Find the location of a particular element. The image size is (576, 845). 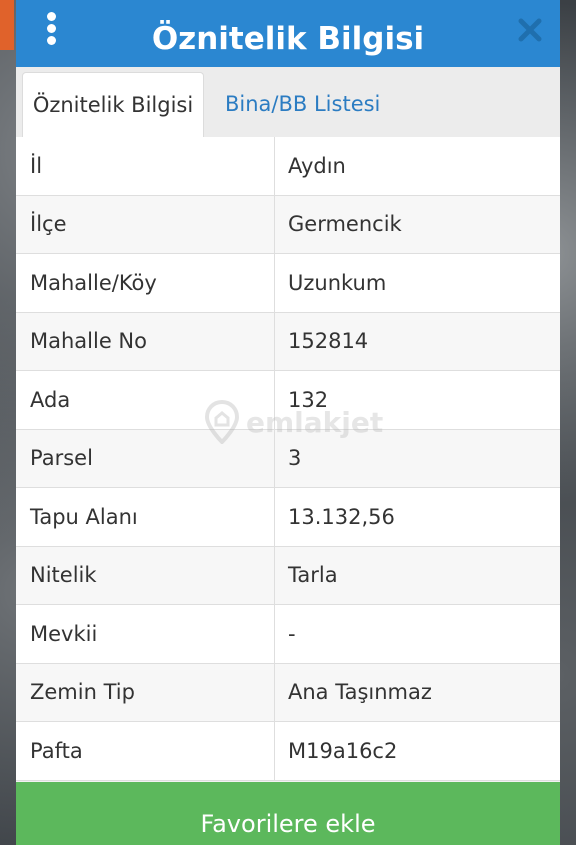

attribute-value: 152814 is located at coordinates (328, 341).